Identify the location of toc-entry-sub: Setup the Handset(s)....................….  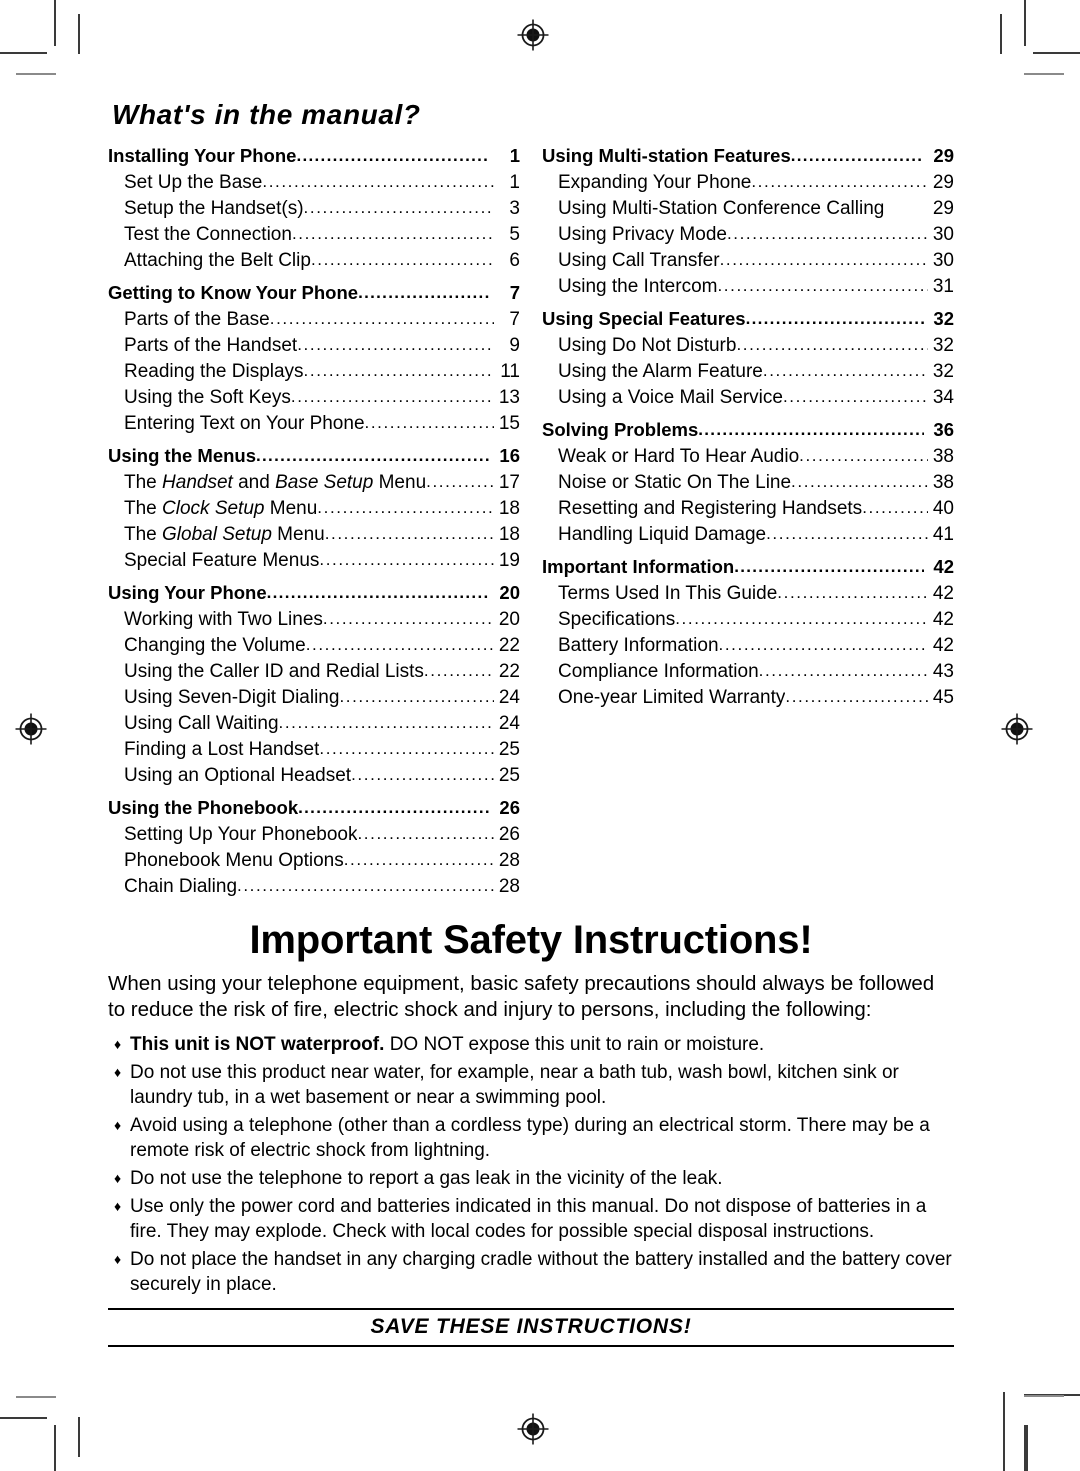
(314, 209).